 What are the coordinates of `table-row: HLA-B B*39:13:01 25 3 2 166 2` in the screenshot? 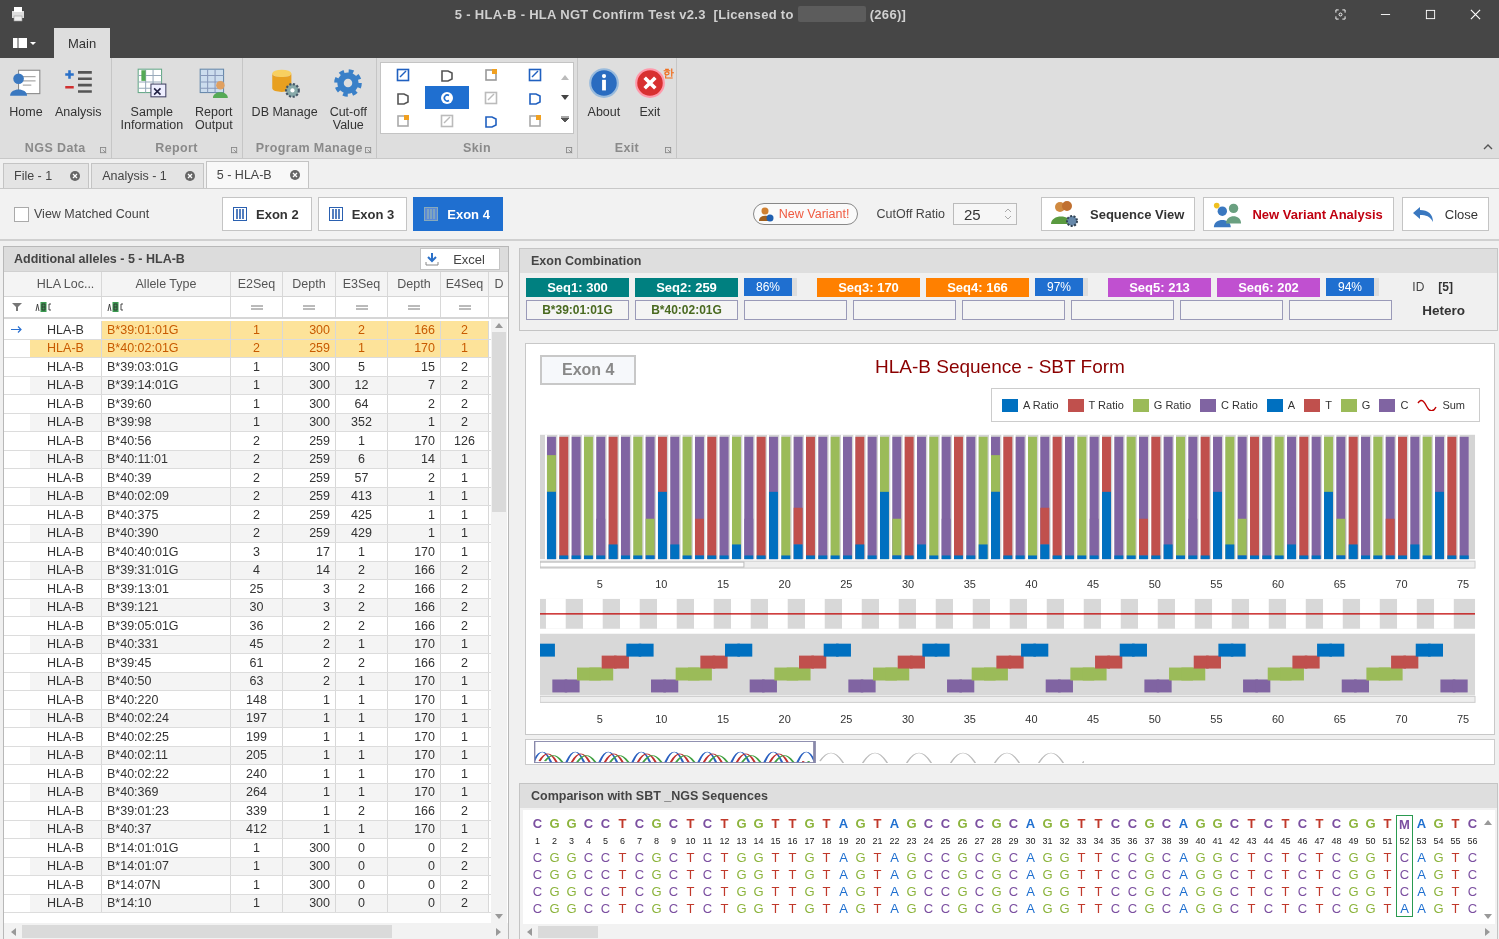 It's located at (247, 589).